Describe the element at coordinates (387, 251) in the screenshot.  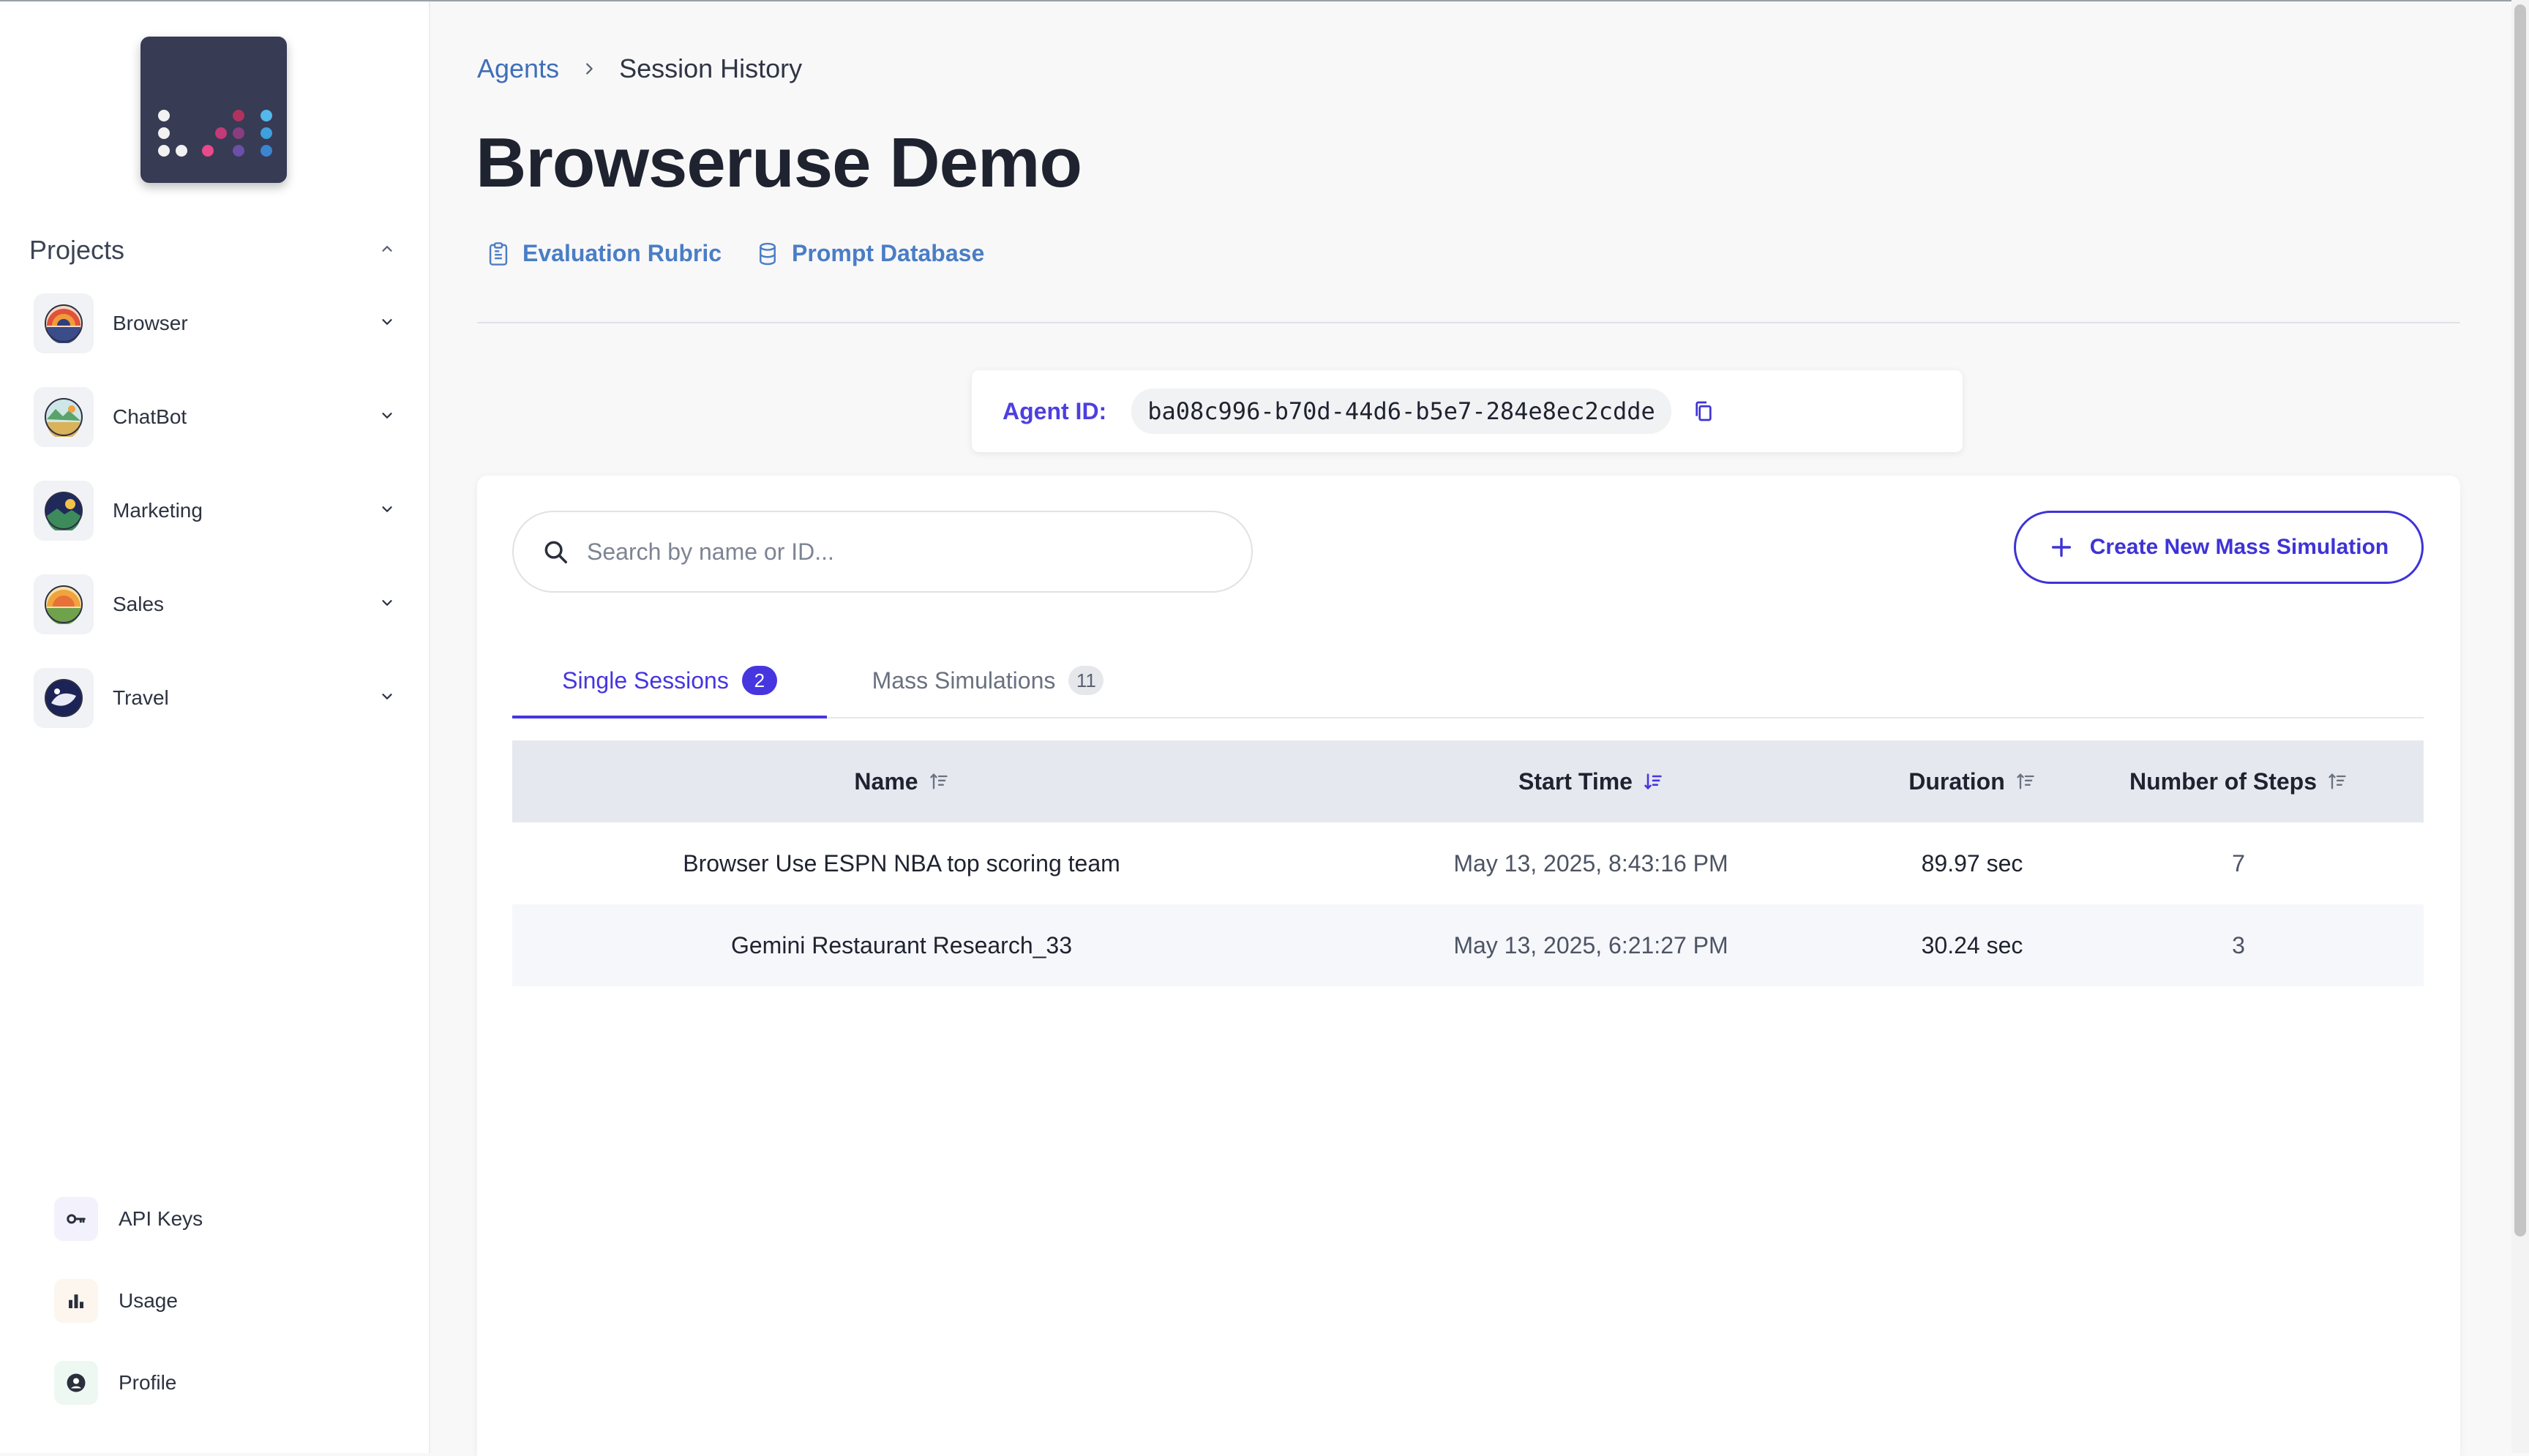
I see `chevron-up-icon` at that location.